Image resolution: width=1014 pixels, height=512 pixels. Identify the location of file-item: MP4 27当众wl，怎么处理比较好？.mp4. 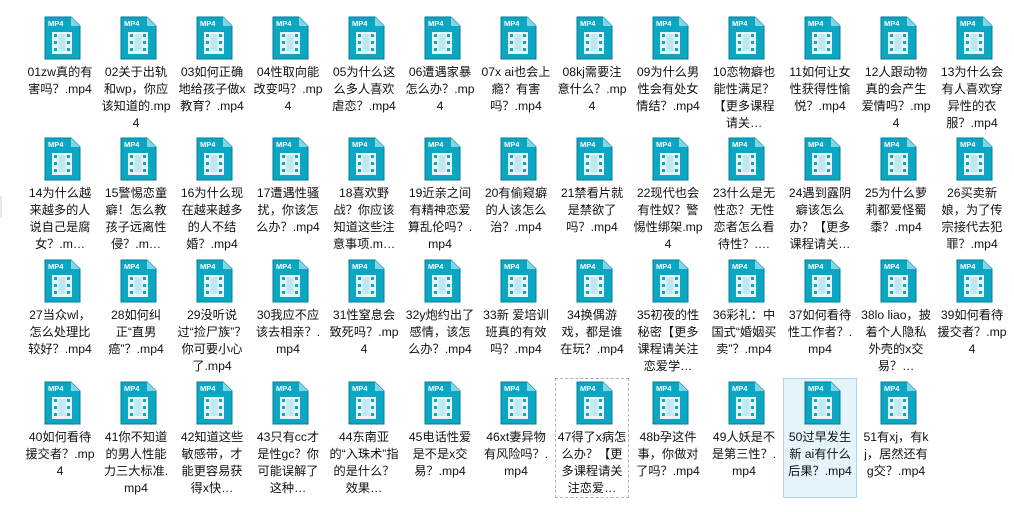
(60, 316).